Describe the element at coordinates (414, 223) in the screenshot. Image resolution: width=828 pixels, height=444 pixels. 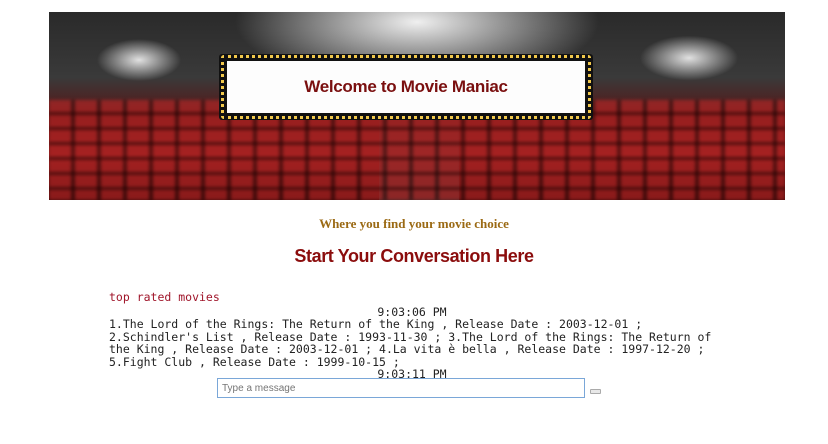
I see `tagline: Where you find your movie choice` at that location.